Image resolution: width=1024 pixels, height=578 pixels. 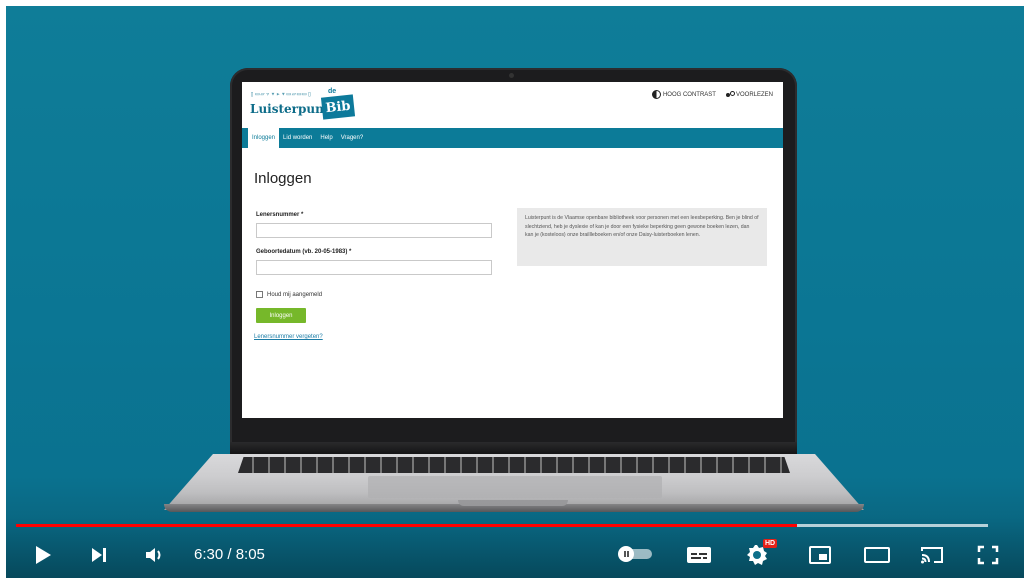 I want to click on fullscreen-button, so click(x=988, y=555).